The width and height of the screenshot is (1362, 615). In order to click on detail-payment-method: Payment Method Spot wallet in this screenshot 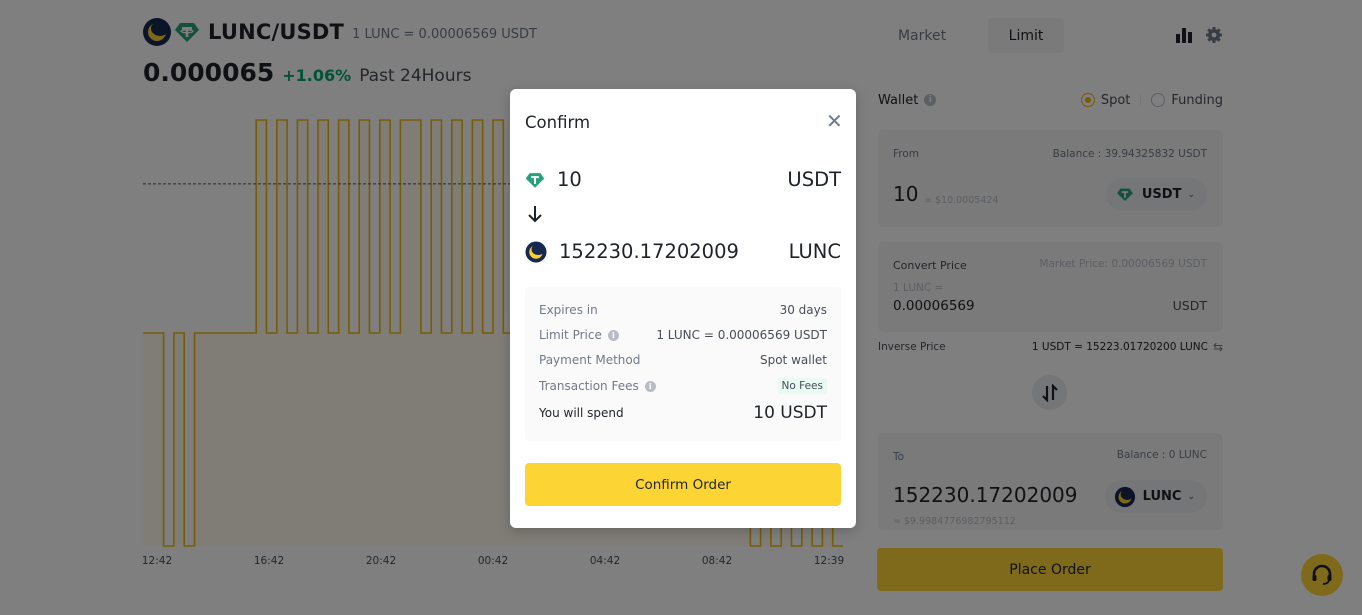, I will do `click(683, 360)`.